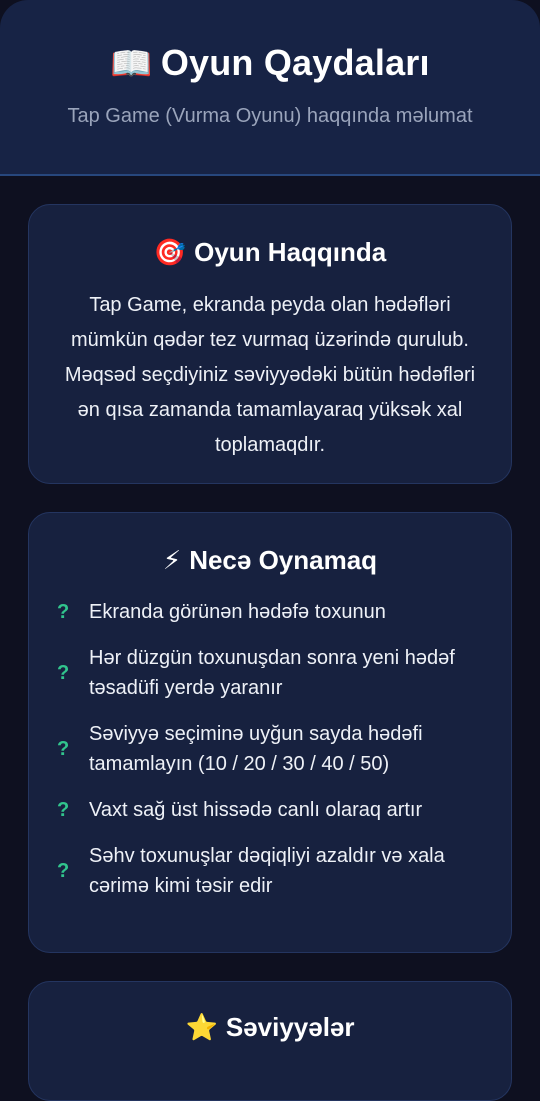 Image resolution: width=540 pixels, height=1101 pixels. Describe the element at coordinates (170, 252) in the screenshot. I see `target-icon: 🎯` at that location.